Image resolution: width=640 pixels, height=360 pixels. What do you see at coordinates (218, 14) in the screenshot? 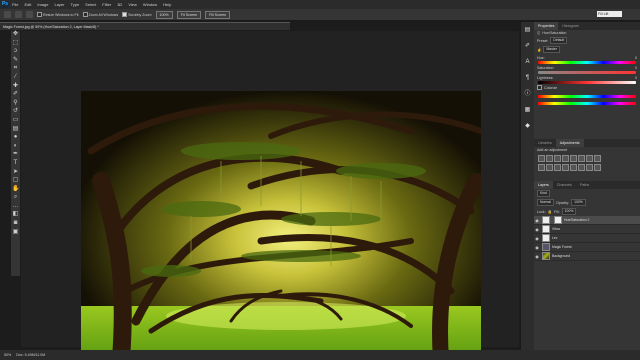
I see `fill-screen-button: Fill Screen` at bounding box center [218, 14].